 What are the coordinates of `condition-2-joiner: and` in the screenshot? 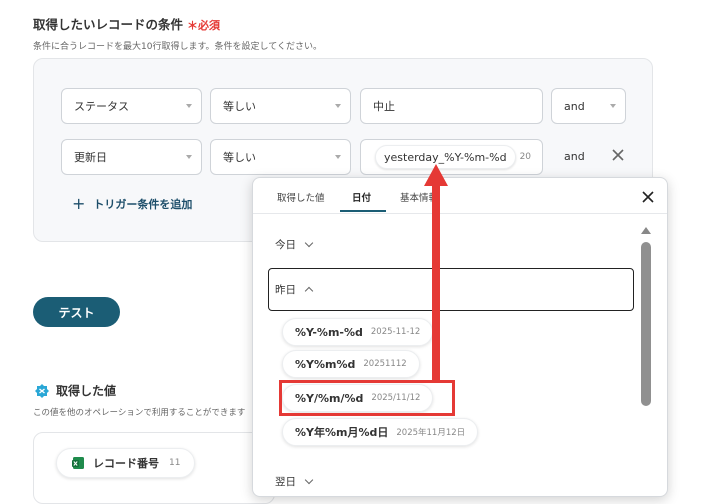 It's located at (574, 156).